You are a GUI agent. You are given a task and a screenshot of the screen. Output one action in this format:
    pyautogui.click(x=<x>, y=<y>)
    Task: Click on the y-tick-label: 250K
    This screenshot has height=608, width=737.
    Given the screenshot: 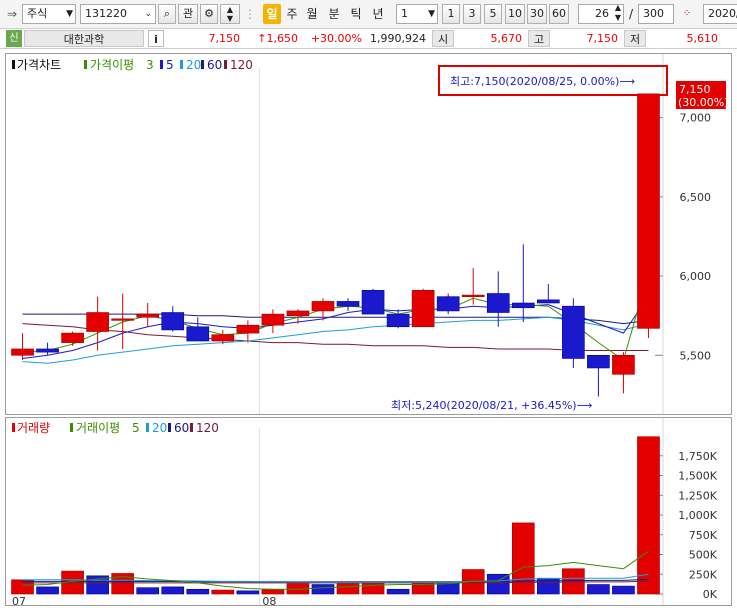 What is the action you would take?
    pyautogui.click(x=703, y=574)
    